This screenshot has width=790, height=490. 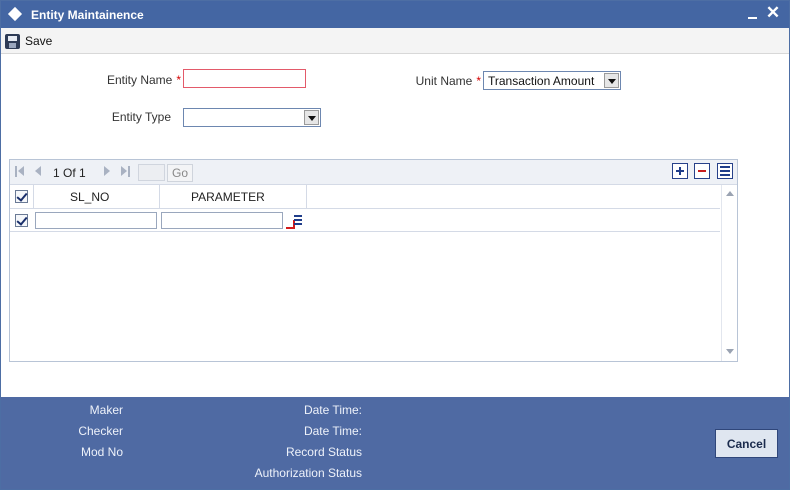 What do you see at coordinates (244, 78) in the screenshot?
I see `entity-name-input` at bounding box center [244, 78].